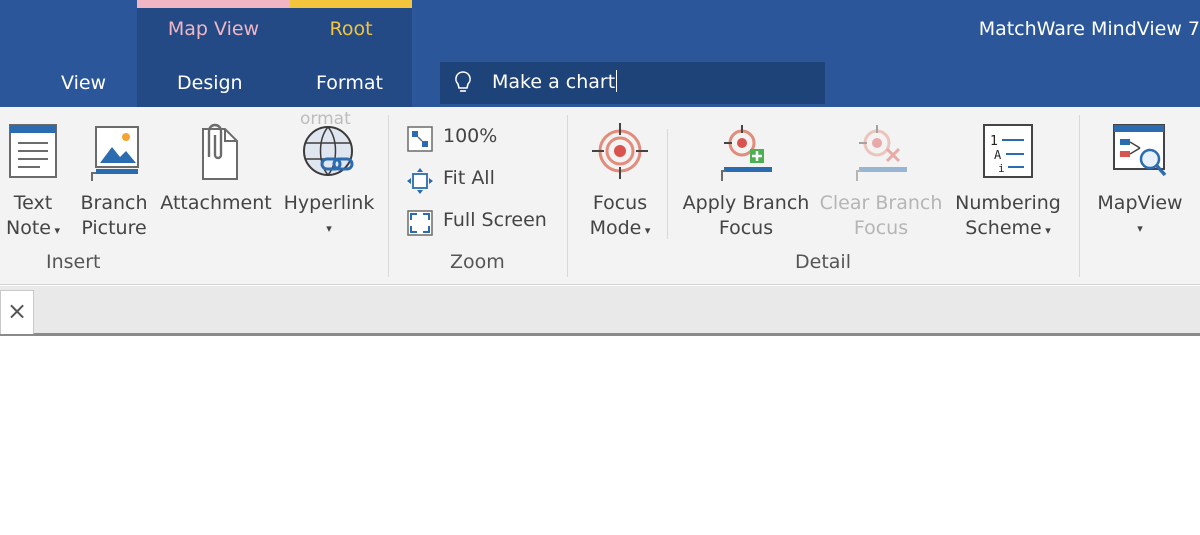 Image resolution: width=1200 pixels, height=535 pixels. What do you see at coordinates (470, 136) in the screenshot?
I see `zoom-100-label: 100%` at bounding box center [470, 136].